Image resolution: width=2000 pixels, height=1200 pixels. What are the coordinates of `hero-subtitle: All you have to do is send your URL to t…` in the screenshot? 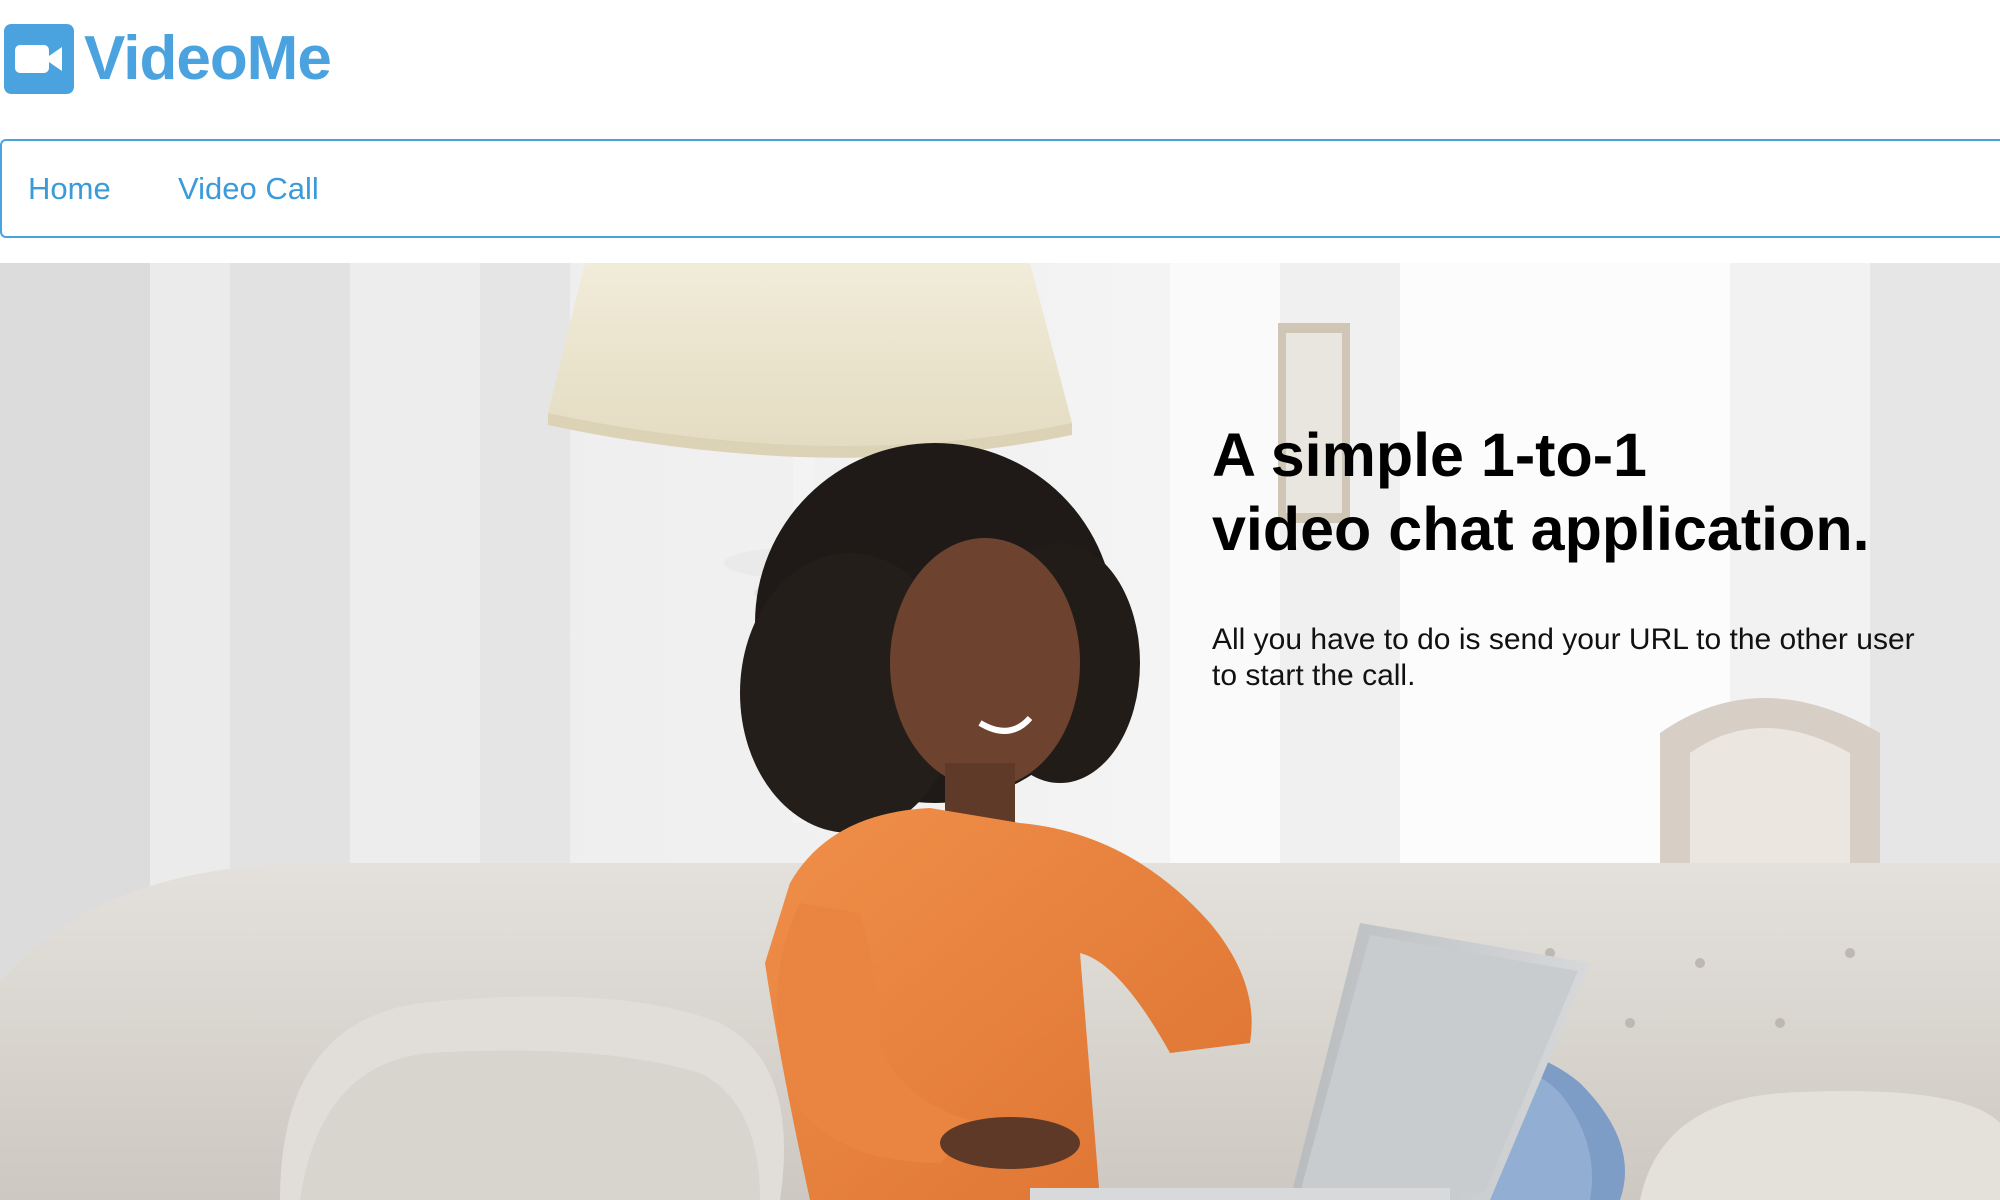 It's located at (1563, 657).